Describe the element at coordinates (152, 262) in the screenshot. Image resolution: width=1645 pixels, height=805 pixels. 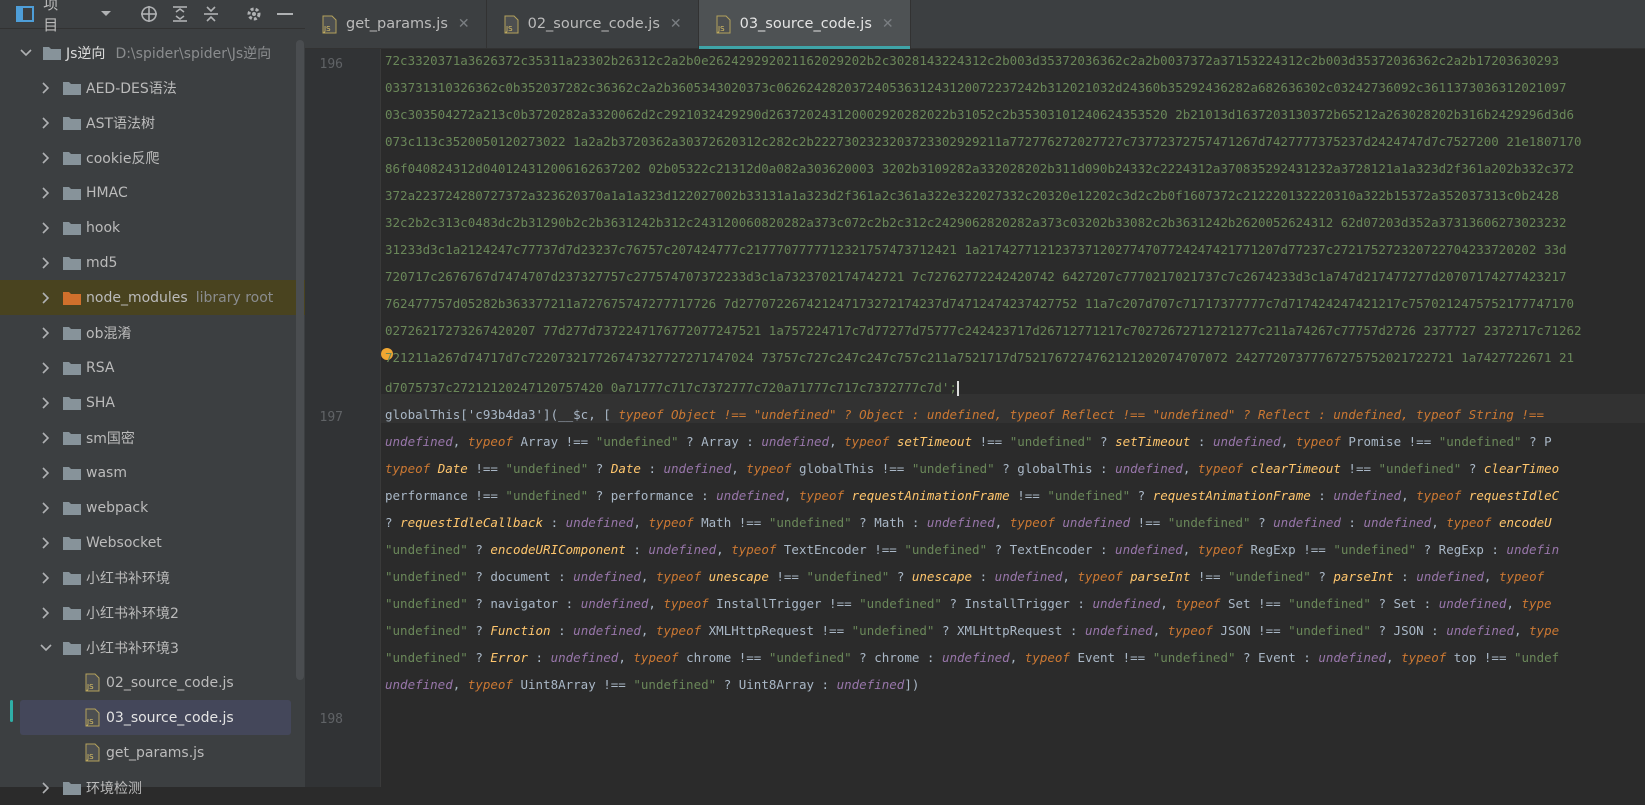
I see `tree-folder: md5` at that location.